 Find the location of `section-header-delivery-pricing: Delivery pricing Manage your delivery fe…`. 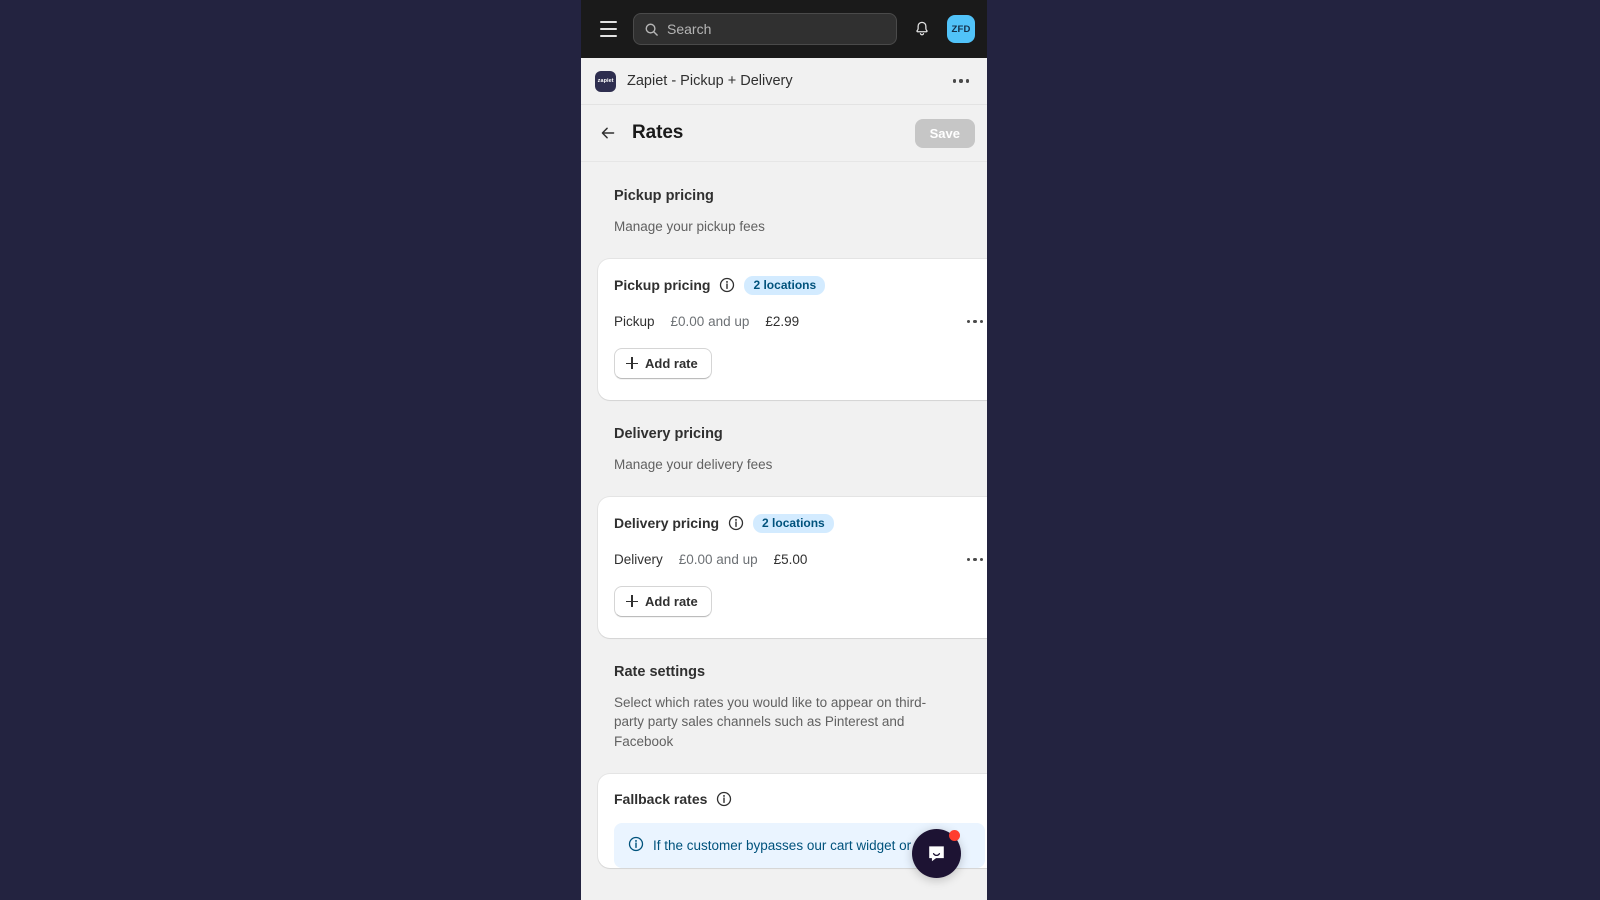

section-header-delivery-pricing: Delivery pricing Manage your delivery fe… is located at coordinates (784, 448).